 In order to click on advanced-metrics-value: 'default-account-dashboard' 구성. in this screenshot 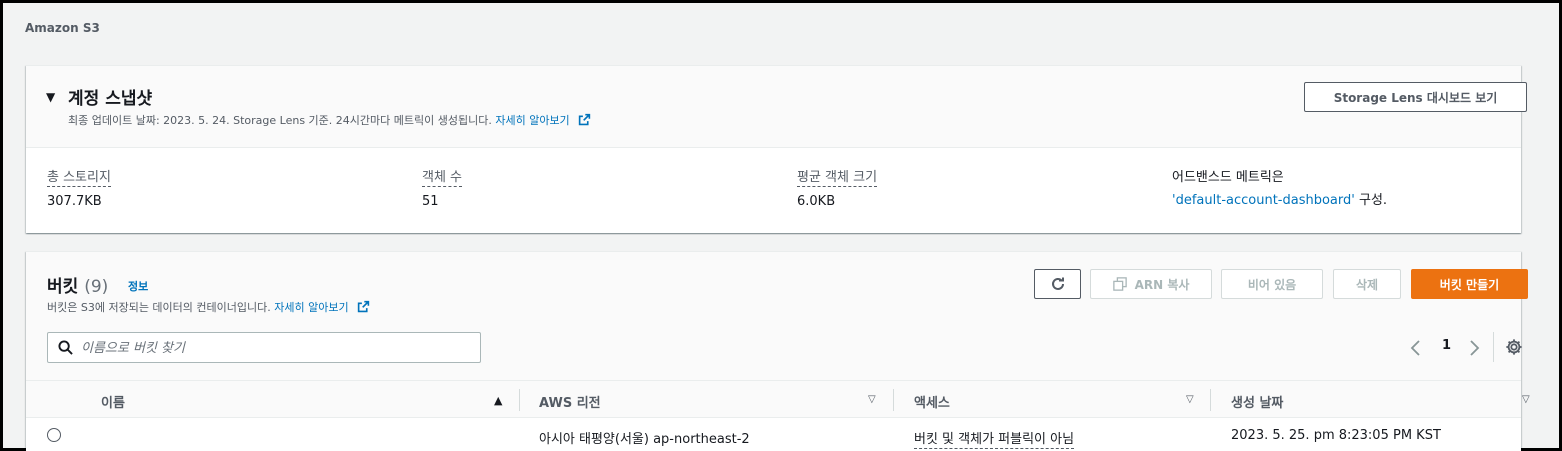, I will do `click(1279, 198)`.